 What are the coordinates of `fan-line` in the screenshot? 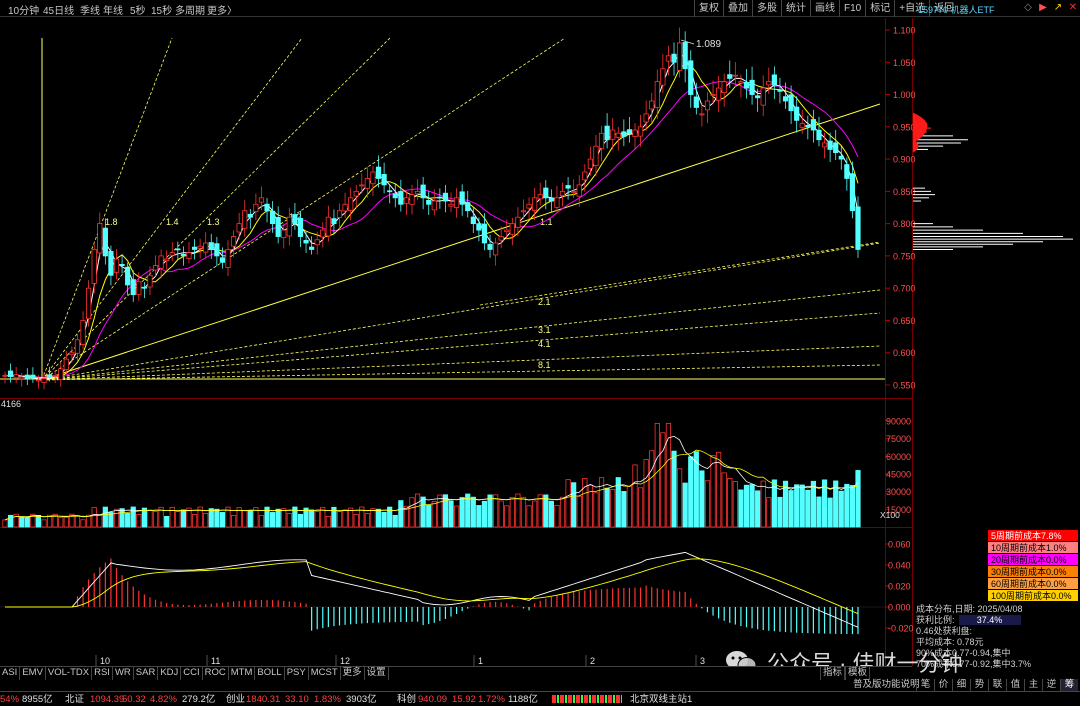 It's located at (461, 363).